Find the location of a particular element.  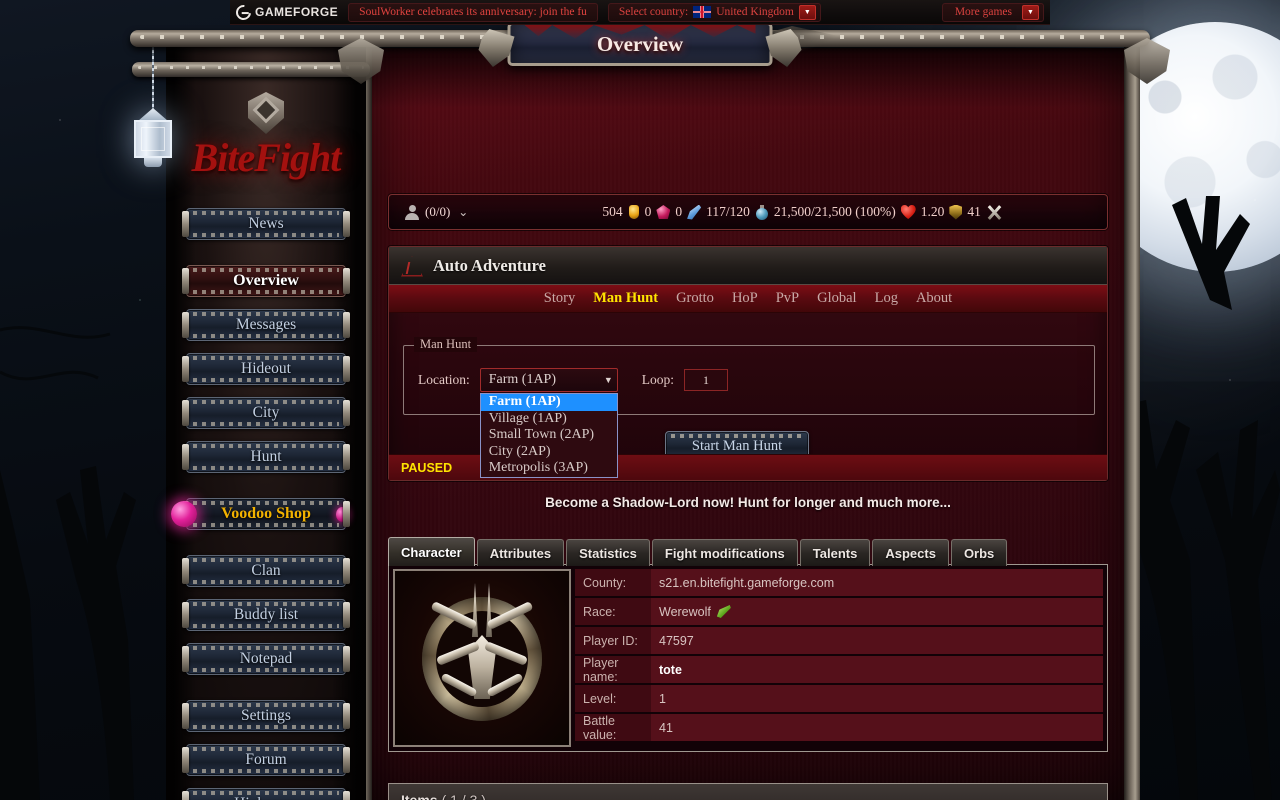

gold-value: 504 is located at coordinates (612, 211).